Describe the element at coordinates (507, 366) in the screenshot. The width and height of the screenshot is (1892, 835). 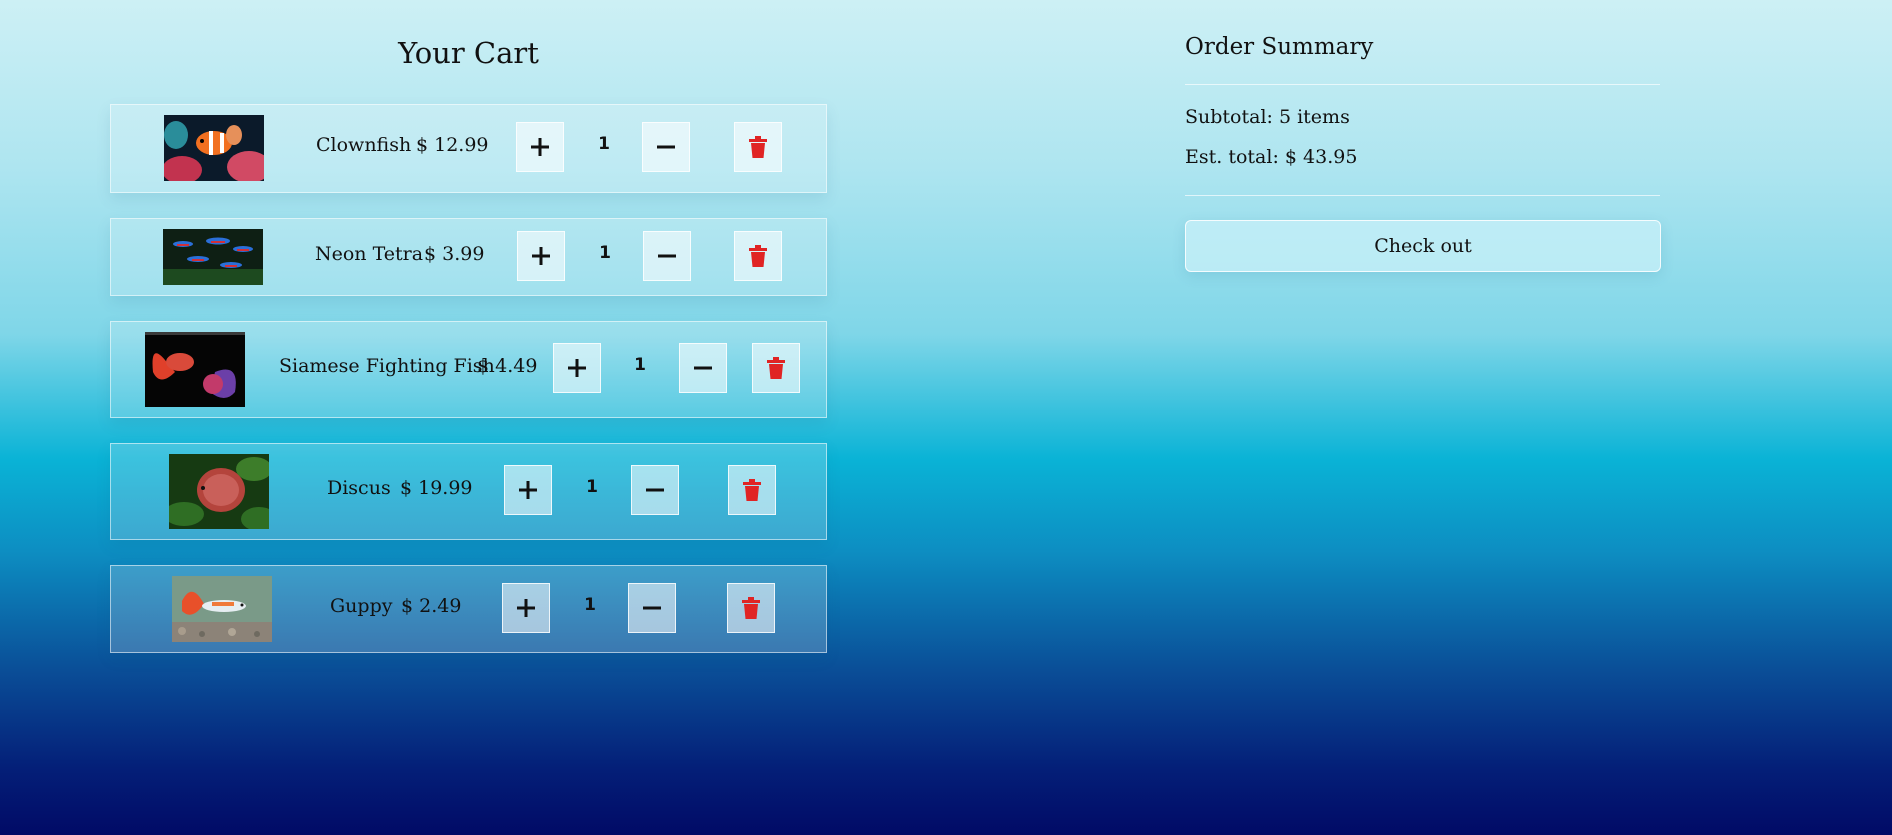
I see `item-price: $ 4.49` at that location.